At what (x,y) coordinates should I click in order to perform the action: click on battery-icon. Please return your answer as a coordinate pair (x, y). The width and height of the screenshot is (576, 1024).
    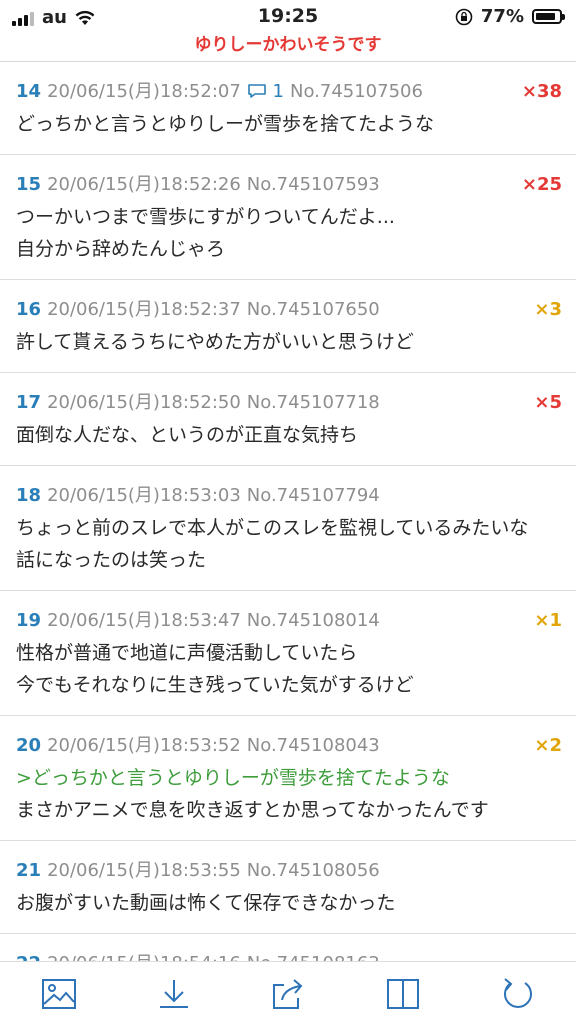
    Looking at the image, I should click on (548, 16).